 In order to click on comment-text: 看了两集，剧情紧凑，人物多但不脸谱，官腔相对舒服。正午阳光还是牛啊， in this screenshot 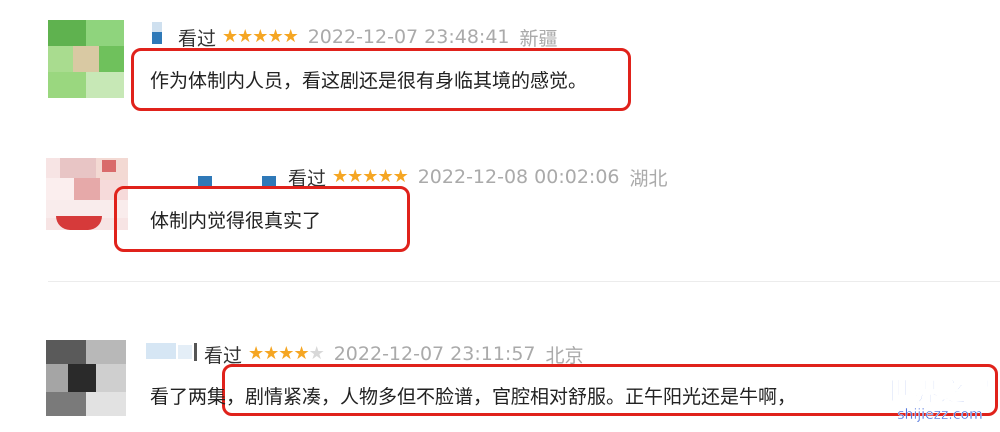, I will do `click(473, 397)`.